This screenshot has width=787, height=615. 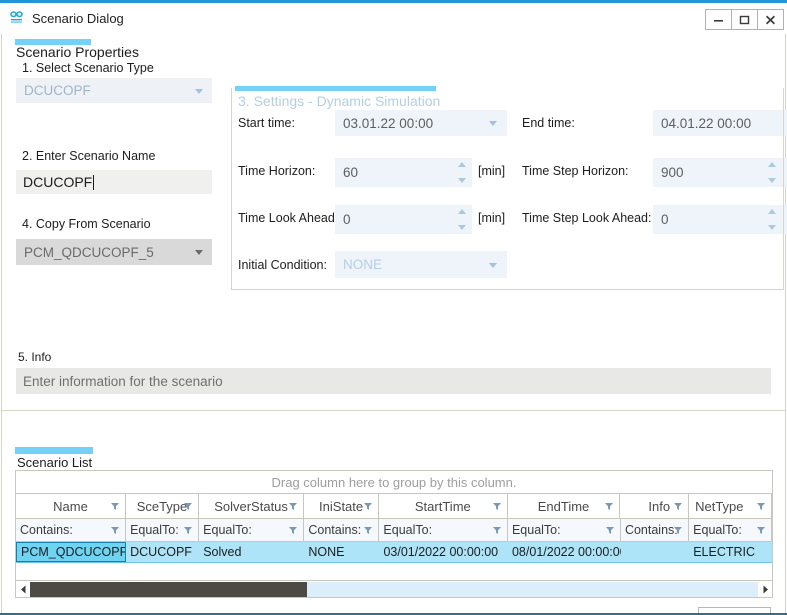 What do you see at coordinates (403, 219) in the screenshot?
I see `time-look-ahead-stepper: 0` at bounding box center [403, 219].